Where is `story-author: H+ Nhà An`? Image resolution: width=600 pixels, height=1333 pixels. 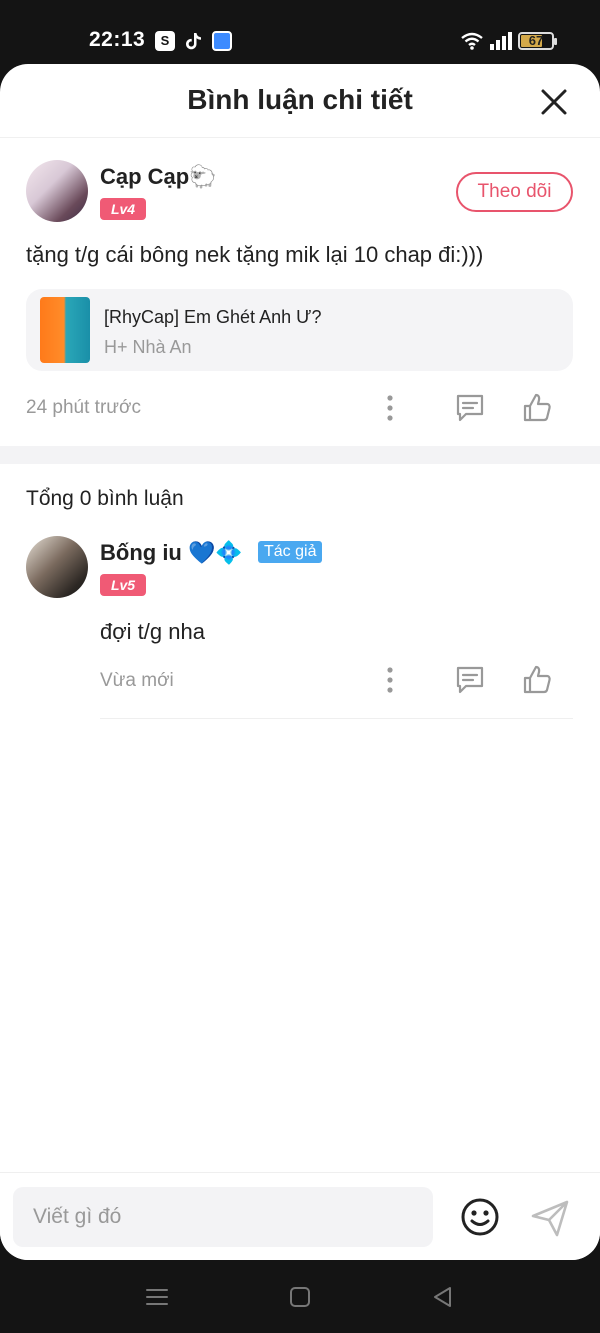 story-author: H+ Nhà An is located at coordinates (148, 347).